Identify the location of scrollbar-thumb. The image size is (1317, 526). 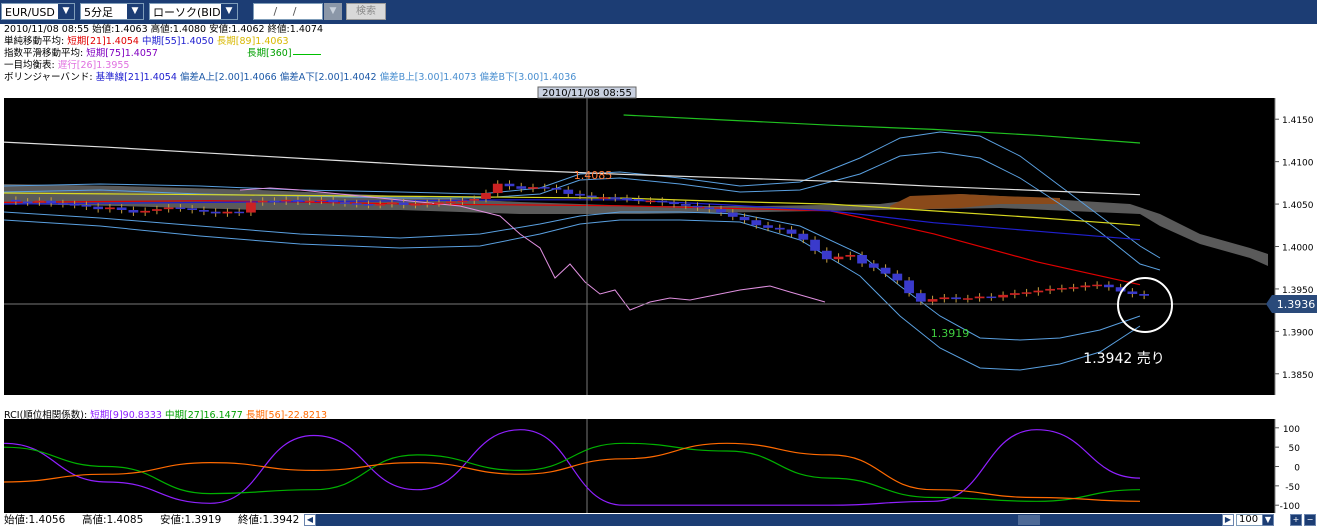
(1029, 520).